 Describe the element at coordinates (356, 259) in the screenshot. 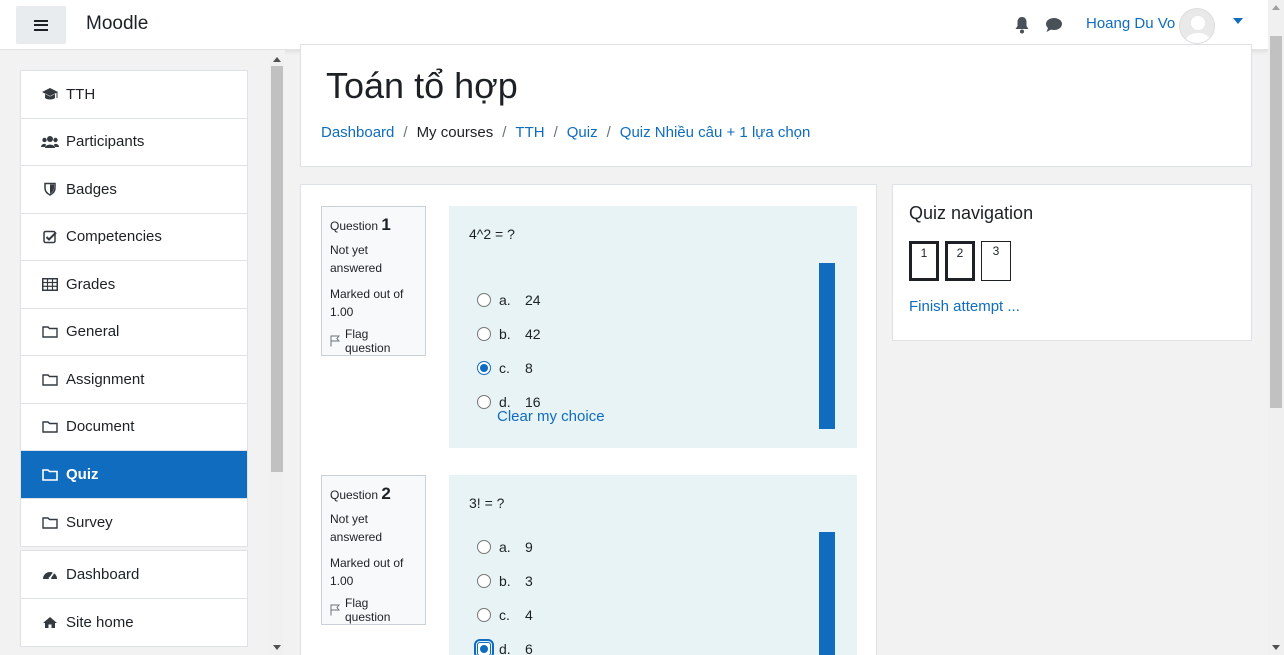

I see `question-state: Not yet answered` at that location.